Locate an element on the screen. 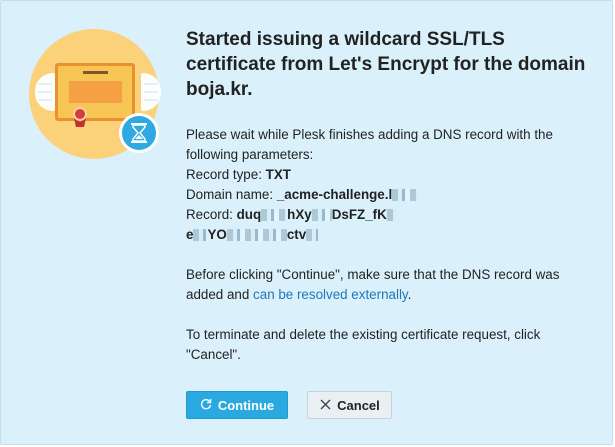  domain-name-value: _acme-challenge.l is located at coordinates (334, 194).